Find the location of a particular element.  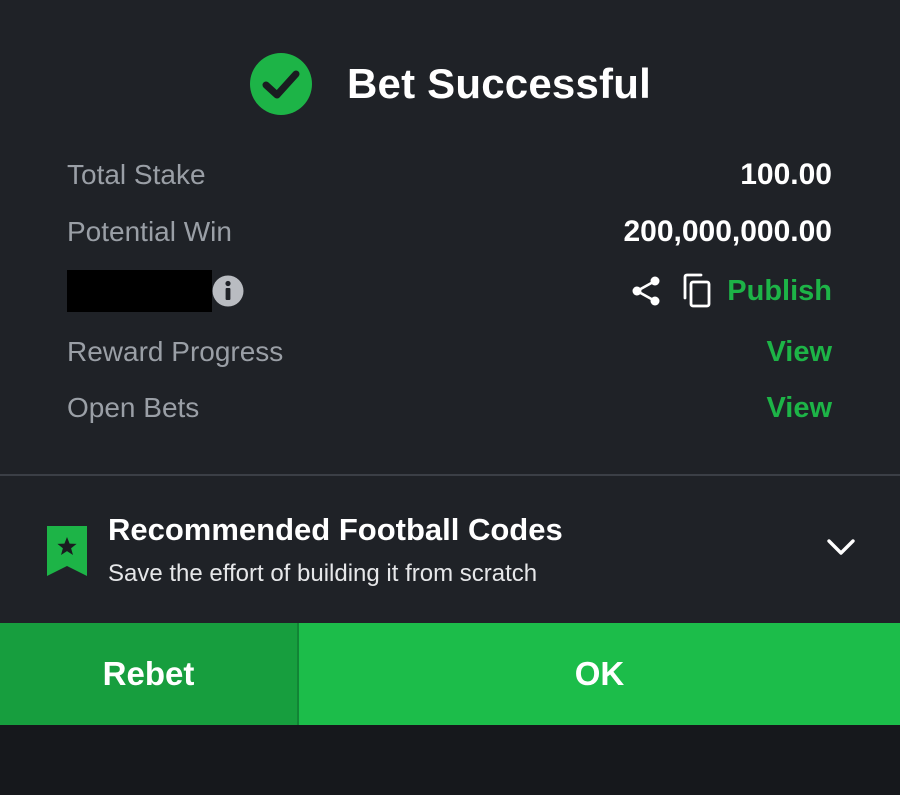

open-bets-label: Open Bets is located at coordinates (133, 407).